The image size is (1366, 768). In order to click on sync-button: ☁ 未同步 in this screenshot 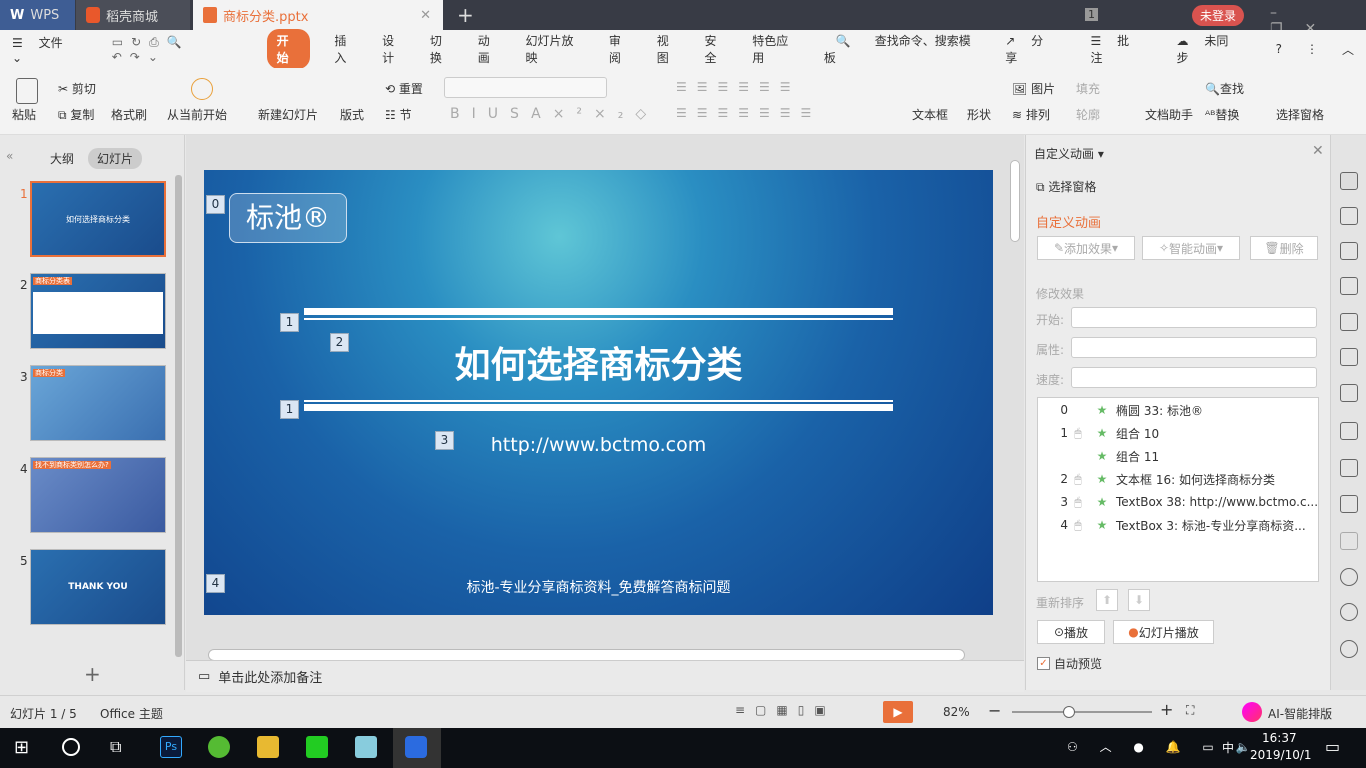, I will do `click(1213, 49)`.